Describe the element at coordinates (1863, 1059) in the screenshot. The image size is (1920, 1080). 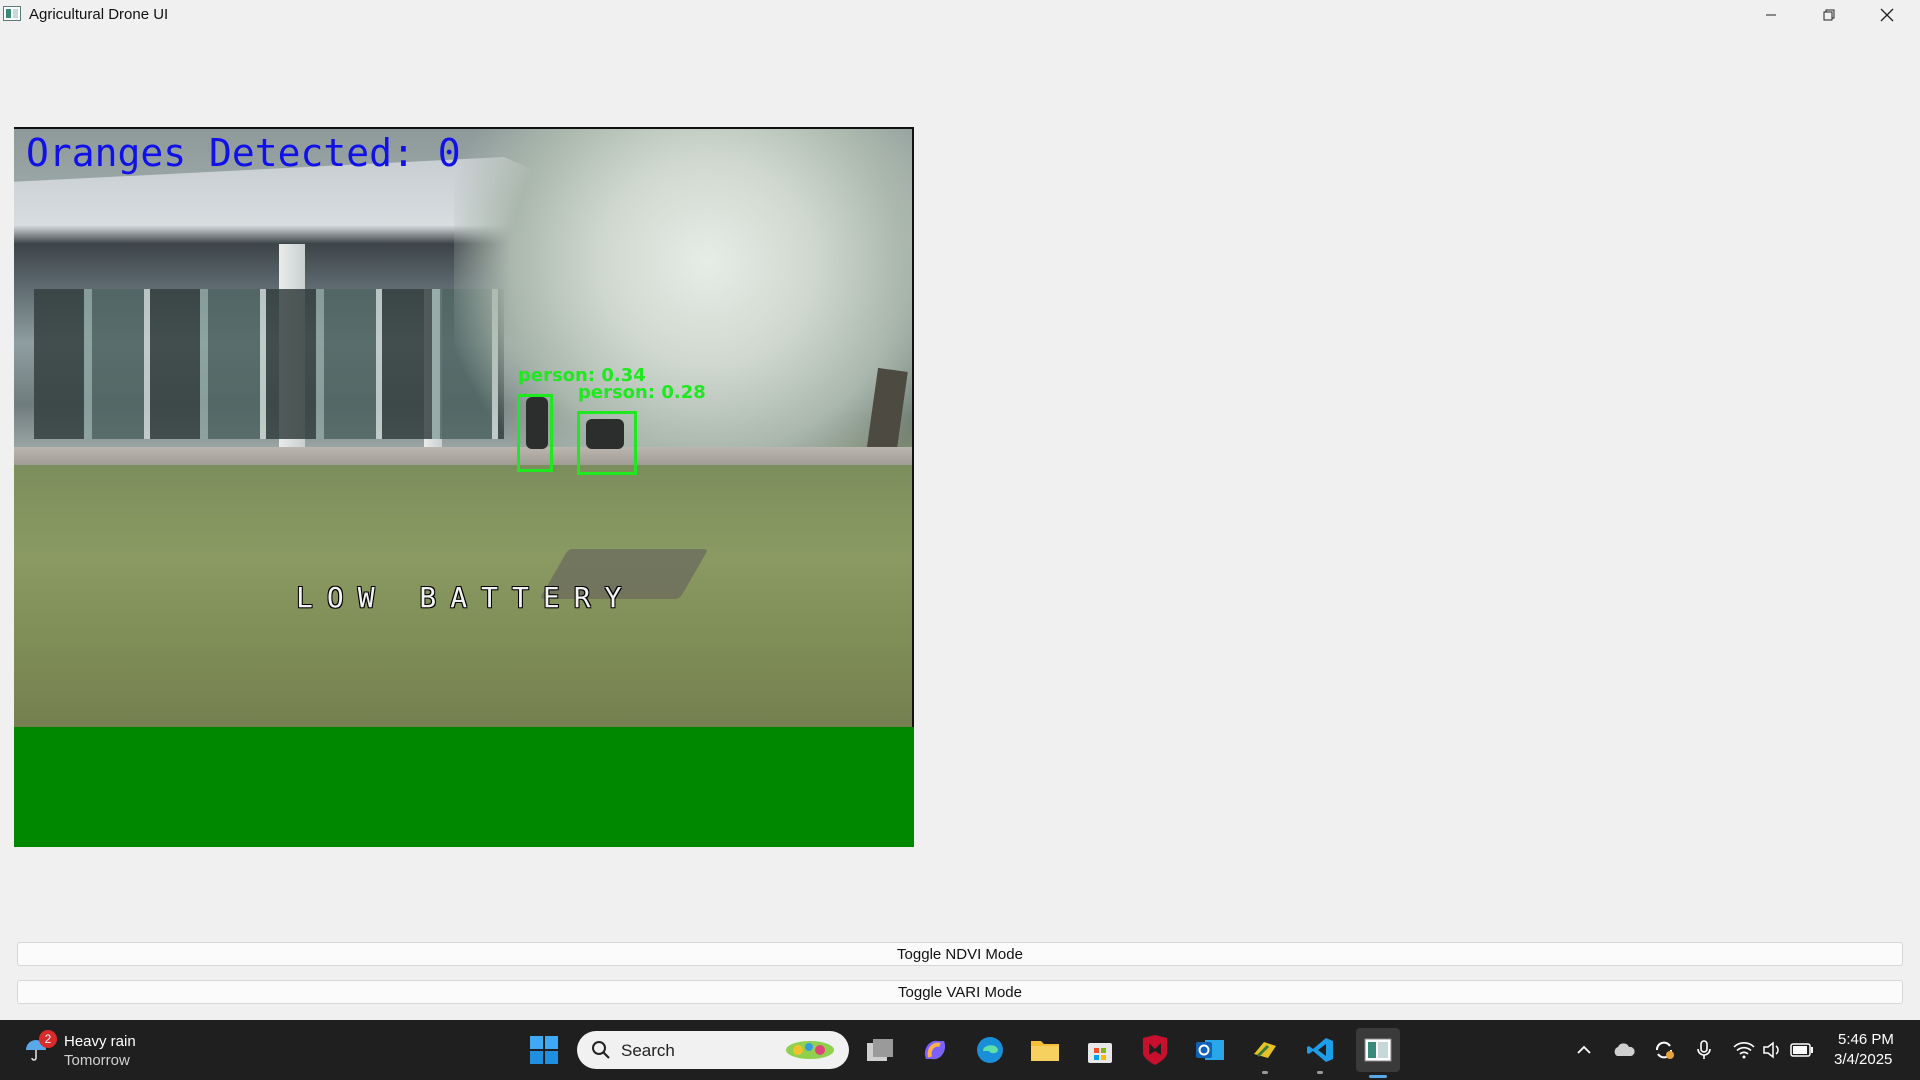
I see `clock-date: 3/4/2025` at that location.